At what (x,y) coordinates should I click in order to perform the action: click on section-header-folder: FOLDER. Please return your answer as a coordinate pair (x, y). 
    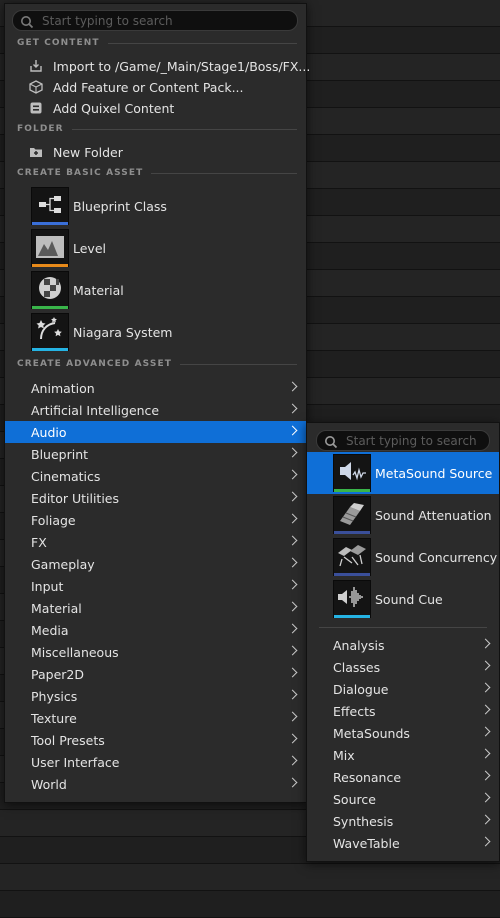
    Looking at the image, I should click on (157, 129).